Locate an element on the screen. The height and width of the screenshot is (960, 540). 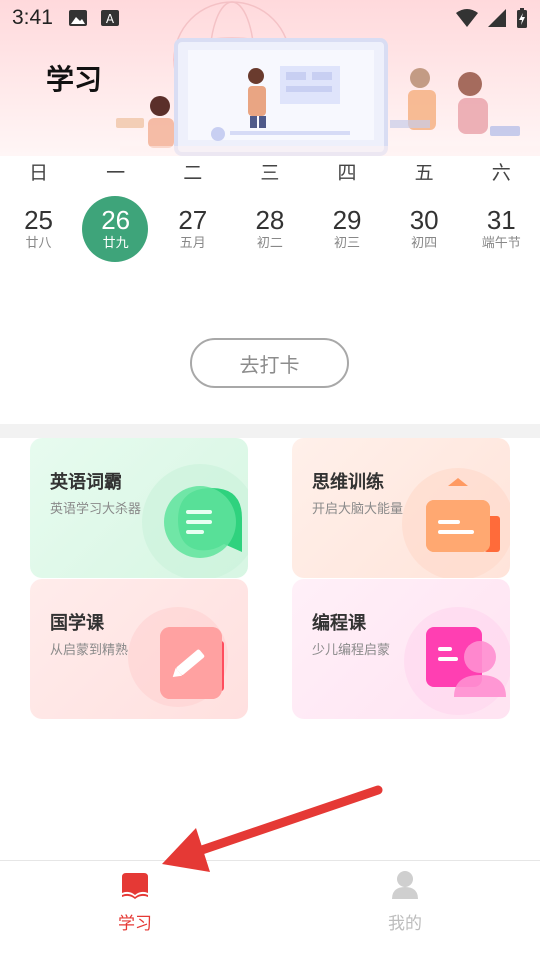
calendar-day: 28 初二 is located at coordinates (269, 229).